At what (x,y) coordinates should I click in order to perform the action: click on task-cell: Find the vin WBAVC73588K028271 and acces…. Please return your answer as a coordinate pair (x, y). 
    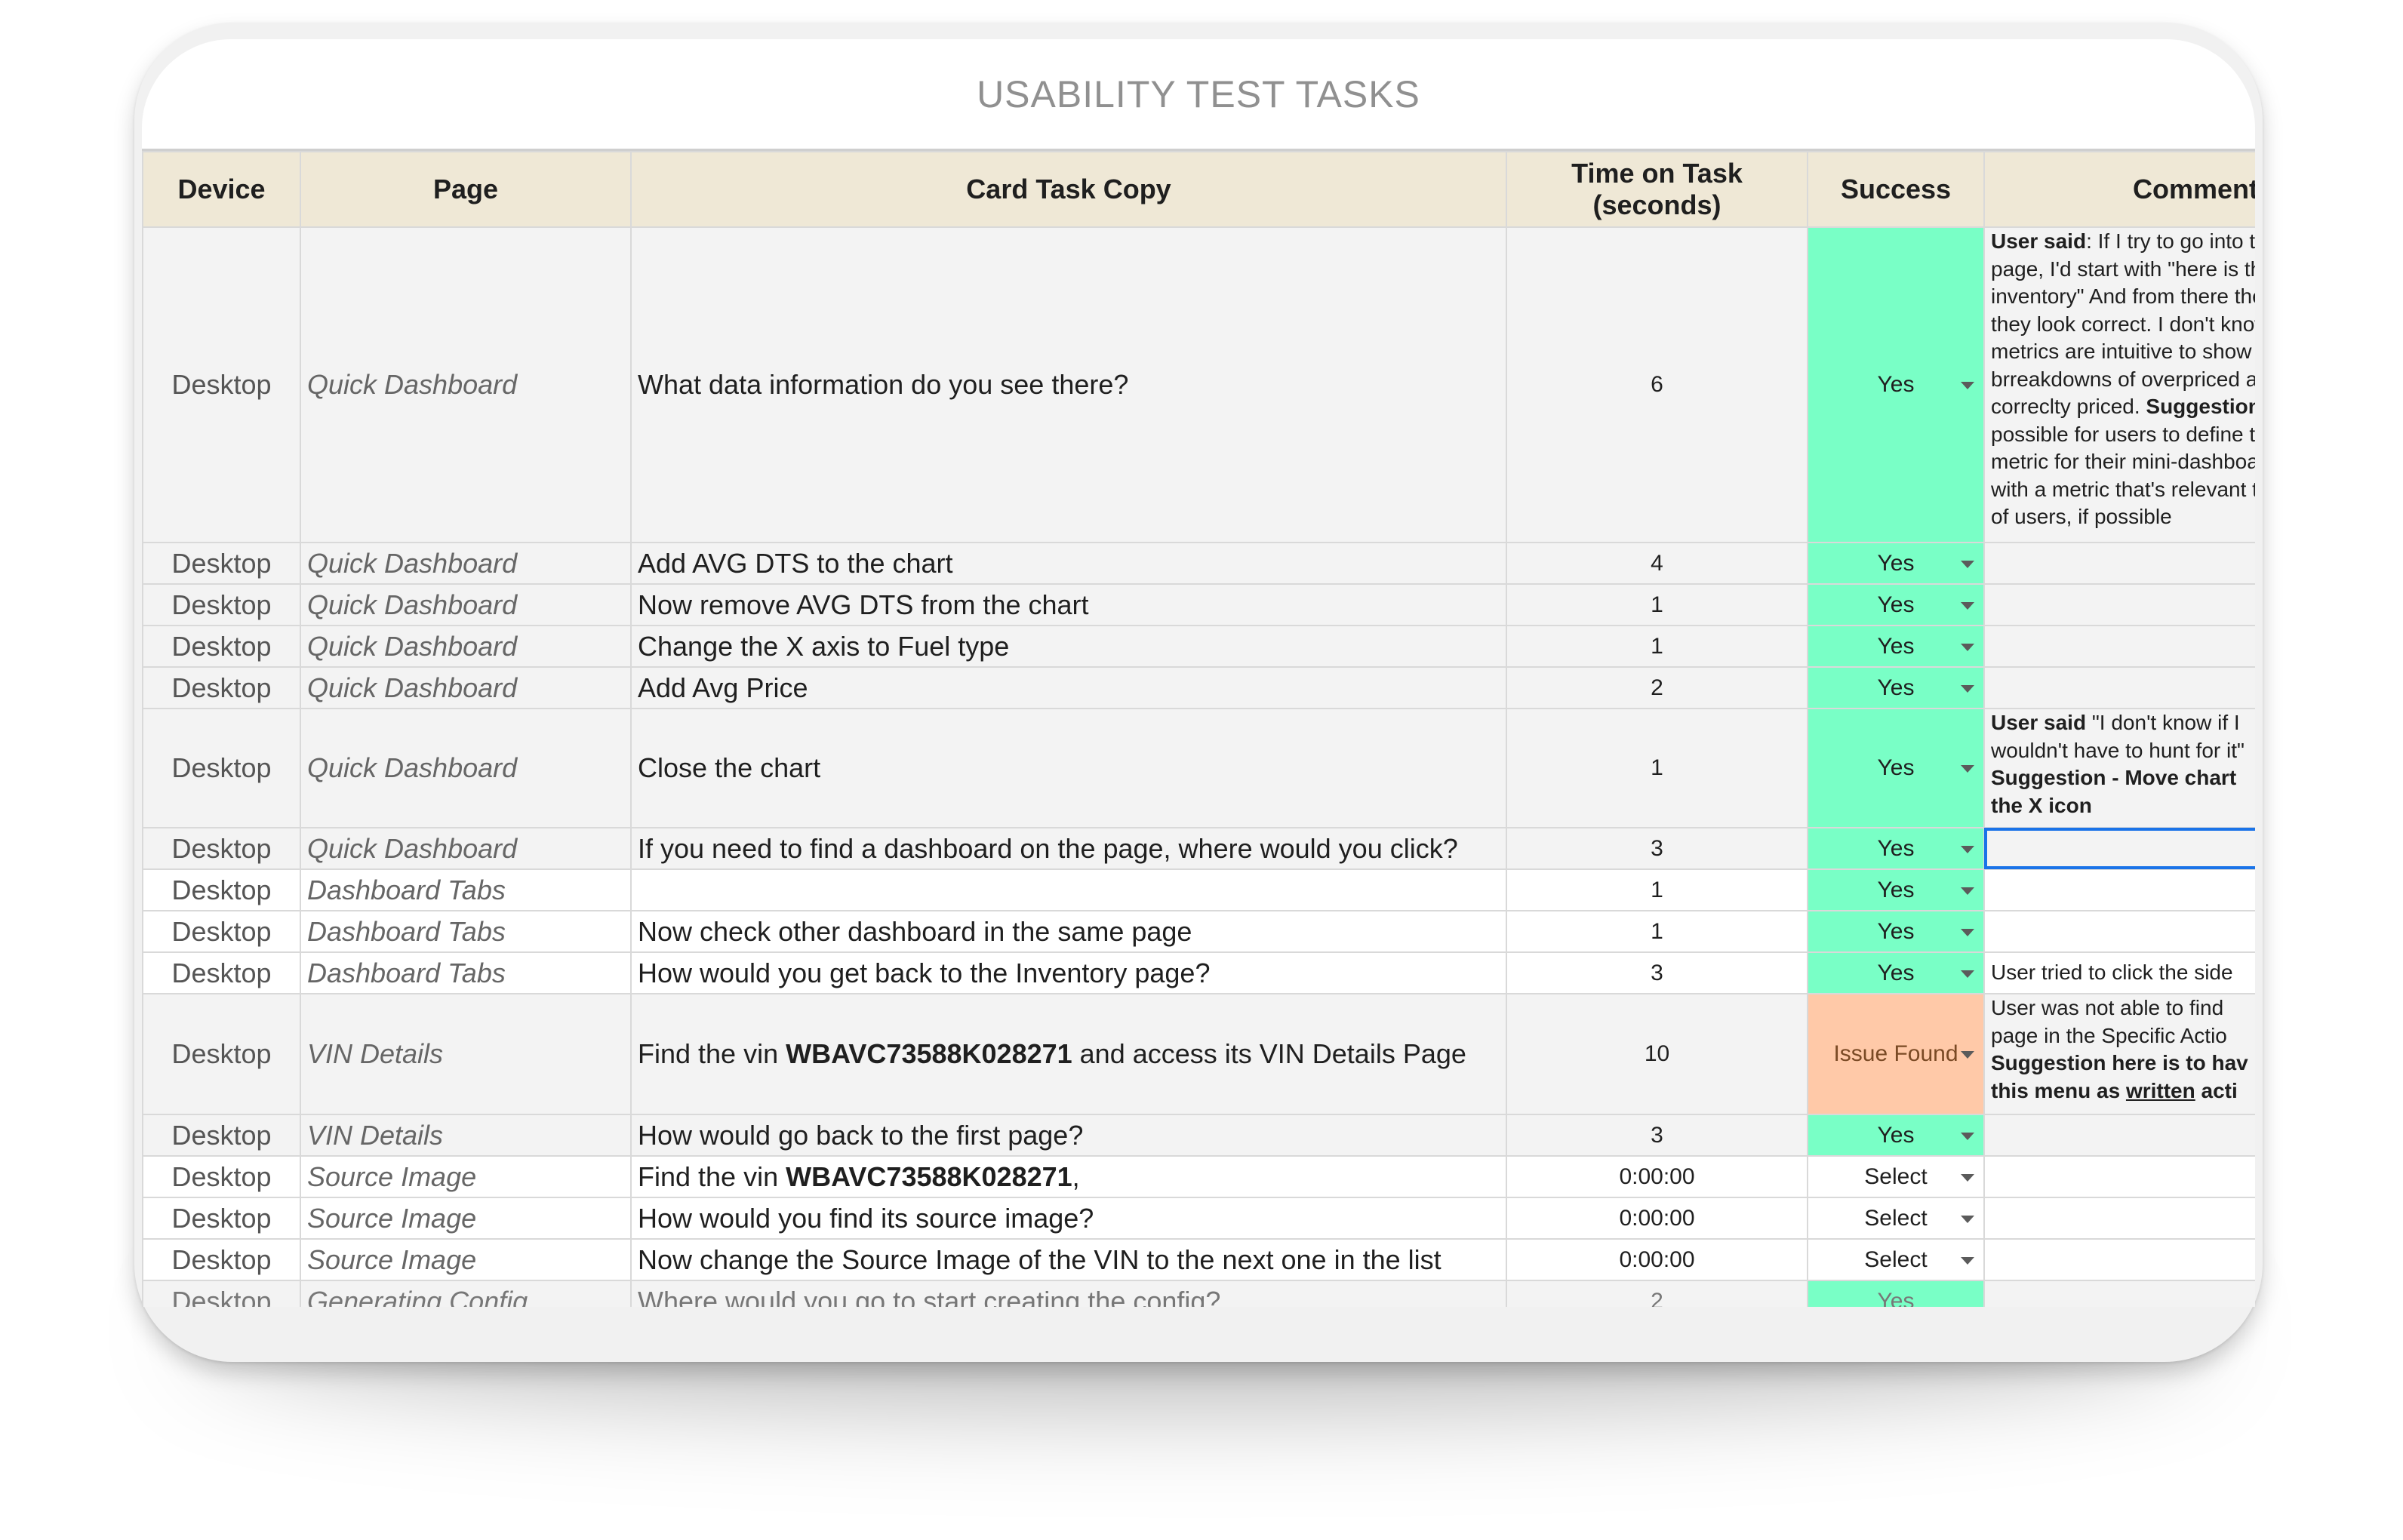
    Looking at the image, I should click on (1069, 1054).